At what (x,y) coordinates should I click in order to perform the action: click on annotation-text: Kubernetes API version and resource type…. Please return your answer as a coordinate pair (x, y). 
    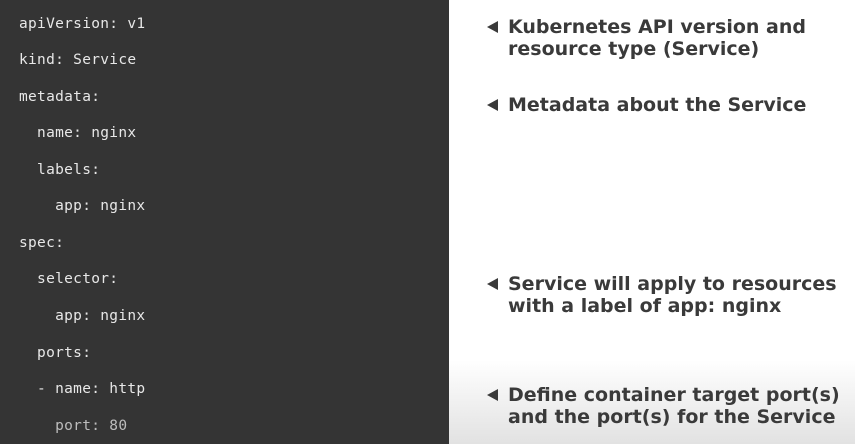
    Looking at the image, I should click on (657, 38).